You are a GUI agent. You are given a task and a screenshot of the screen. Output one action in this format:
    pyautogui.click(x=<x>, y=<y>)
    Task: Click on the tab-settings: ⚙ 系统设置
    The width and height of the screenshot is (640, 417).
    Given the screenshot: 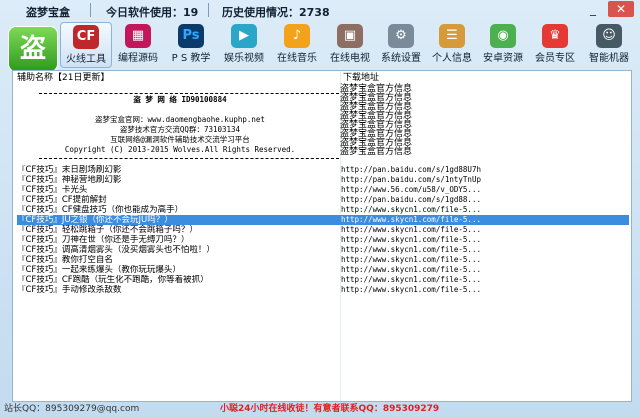 What is the action you would take?
    pyautogui.click(x=401, y=44)
    